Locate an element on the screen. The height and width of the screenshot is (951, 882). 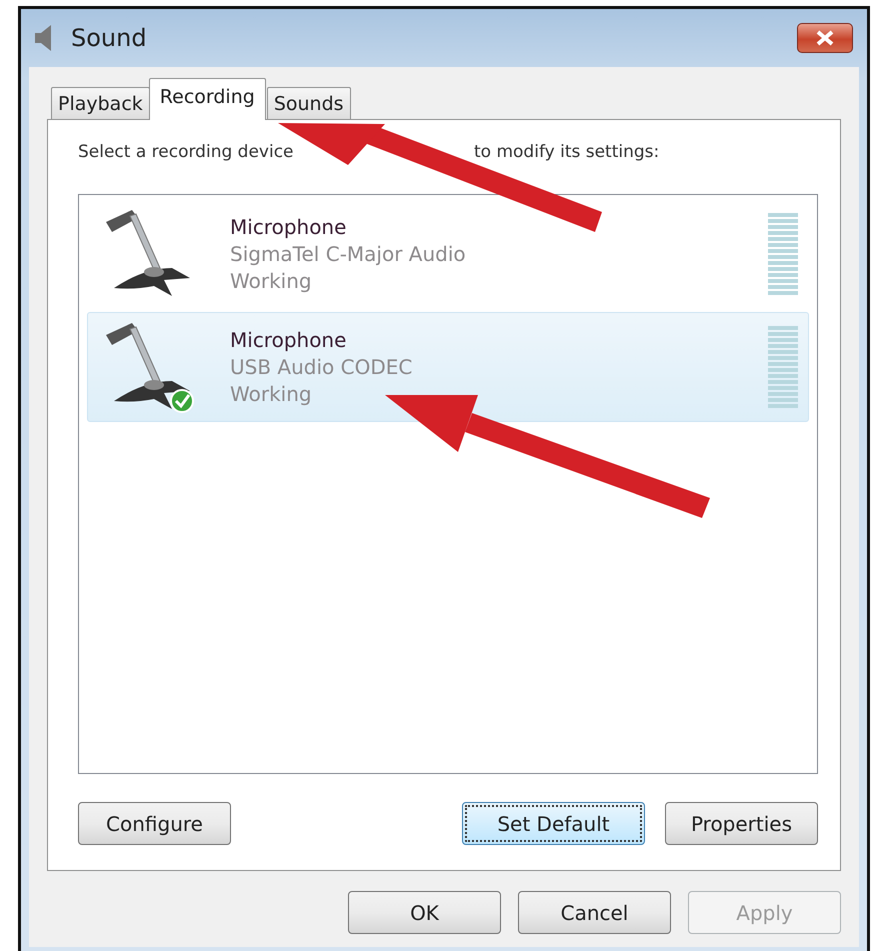
dialog-button: Configure is located at coordinates (154, 823).